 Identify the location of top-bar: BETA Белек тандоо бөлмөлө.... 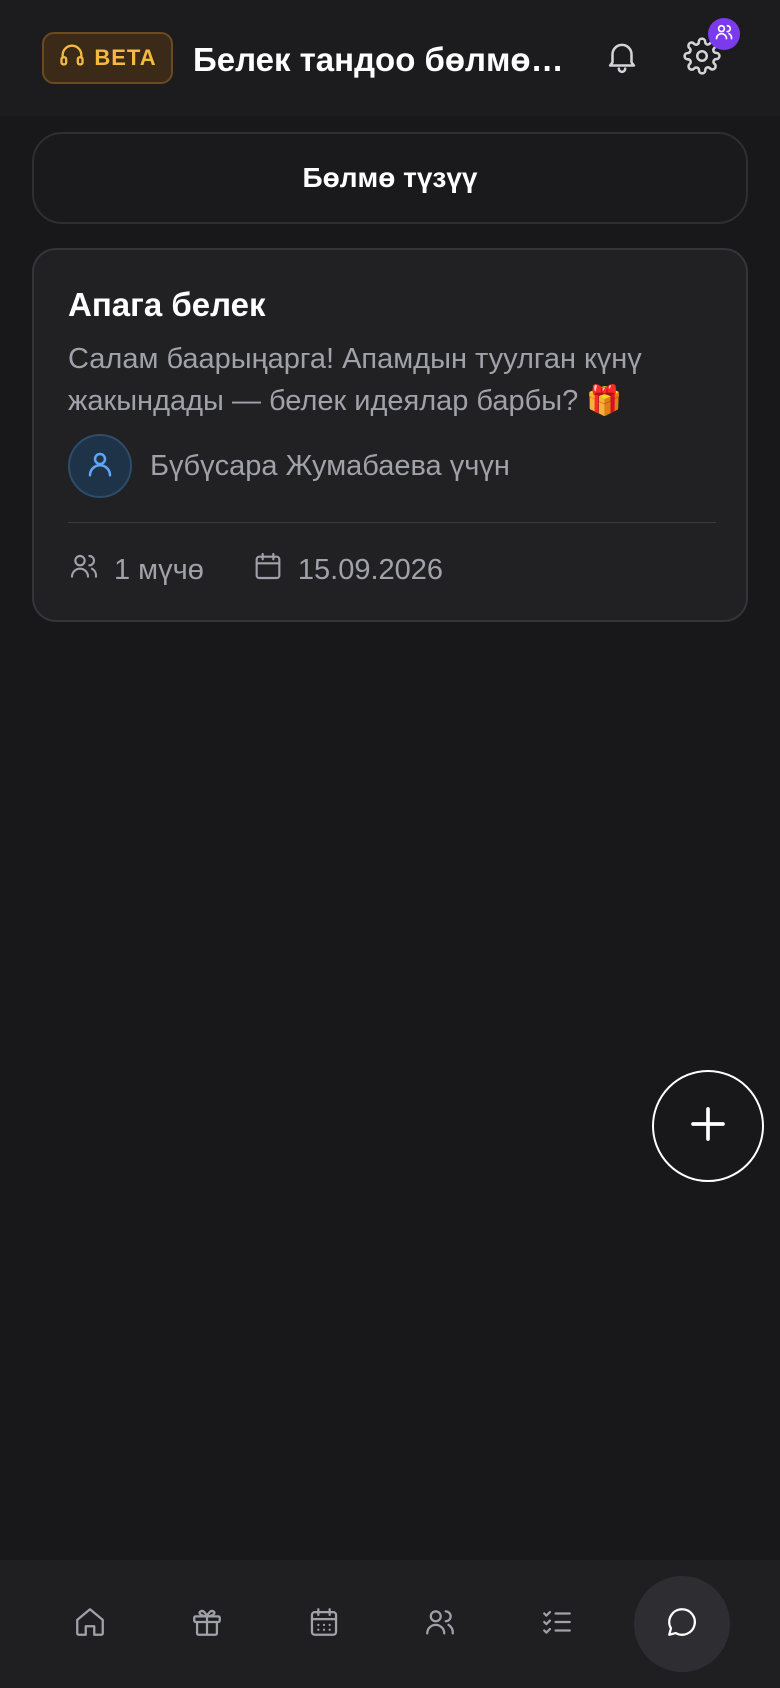
(390, 58).